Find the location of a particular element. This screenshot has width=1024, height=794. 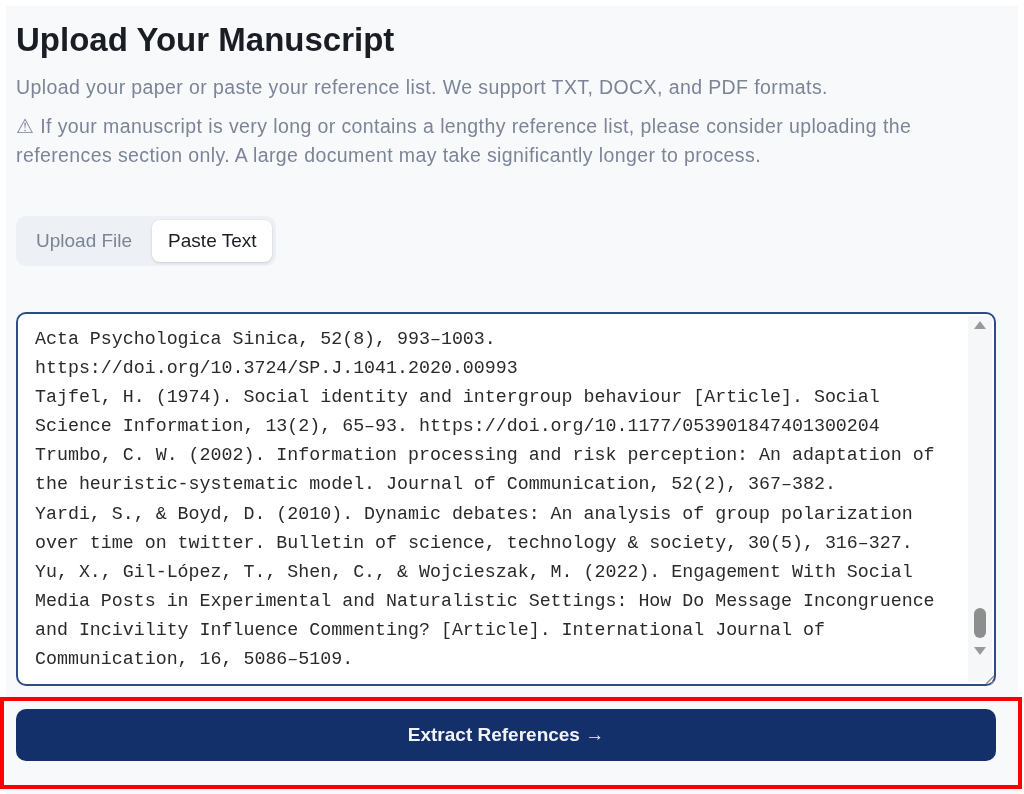

warning-text: ⚠ If your manuscript is very long or contains a lengthy reference list, please consider uploading the references section only. A large document may take significantly longer to process. is located at coordinates (464, 141).